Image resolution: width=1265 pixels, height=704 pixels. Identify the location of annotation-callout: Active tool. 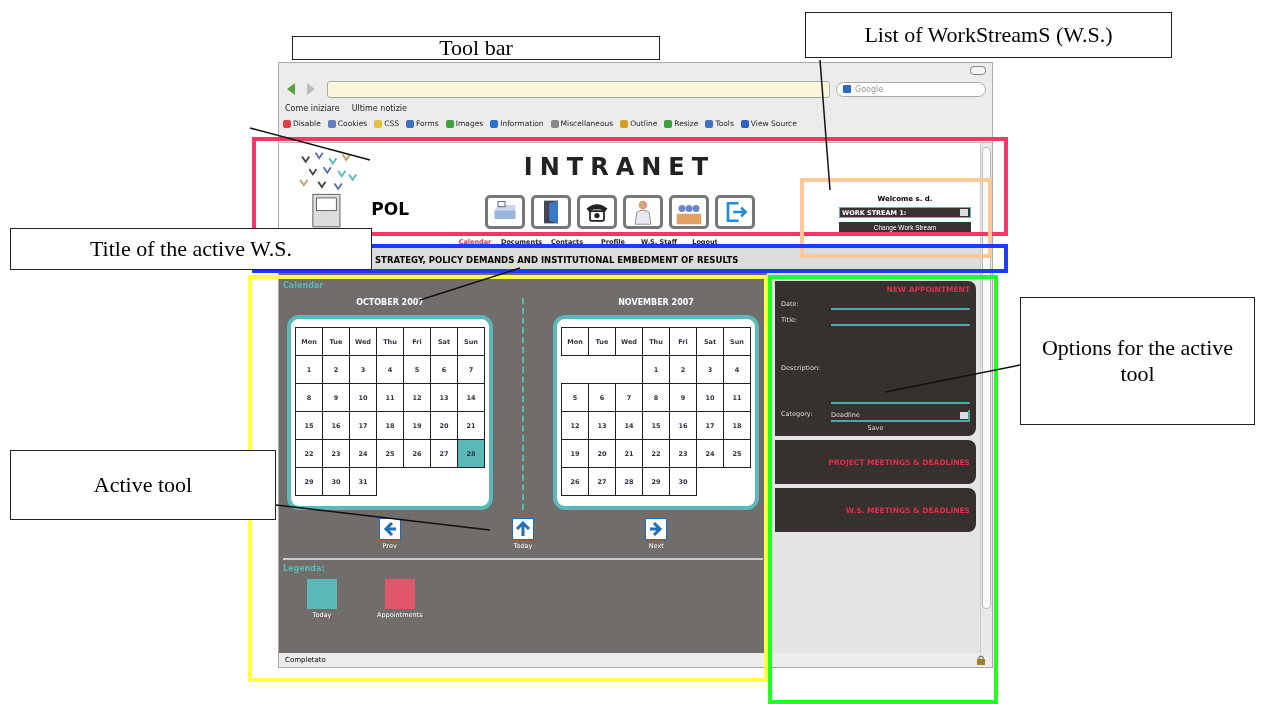
(143, 485).